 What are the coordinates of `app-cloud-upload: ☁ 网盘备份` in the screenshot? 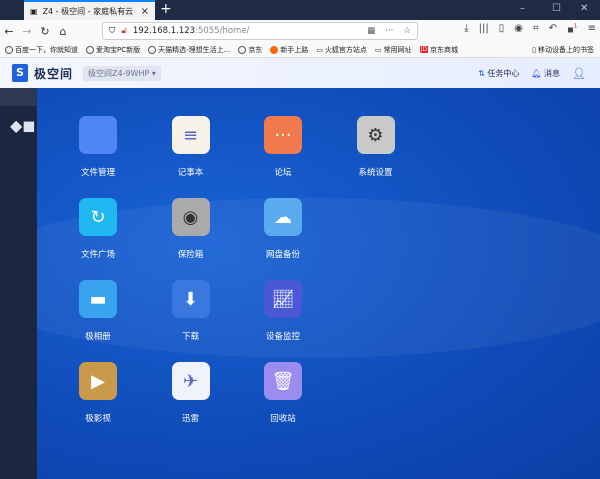 It's located at (283, 229).